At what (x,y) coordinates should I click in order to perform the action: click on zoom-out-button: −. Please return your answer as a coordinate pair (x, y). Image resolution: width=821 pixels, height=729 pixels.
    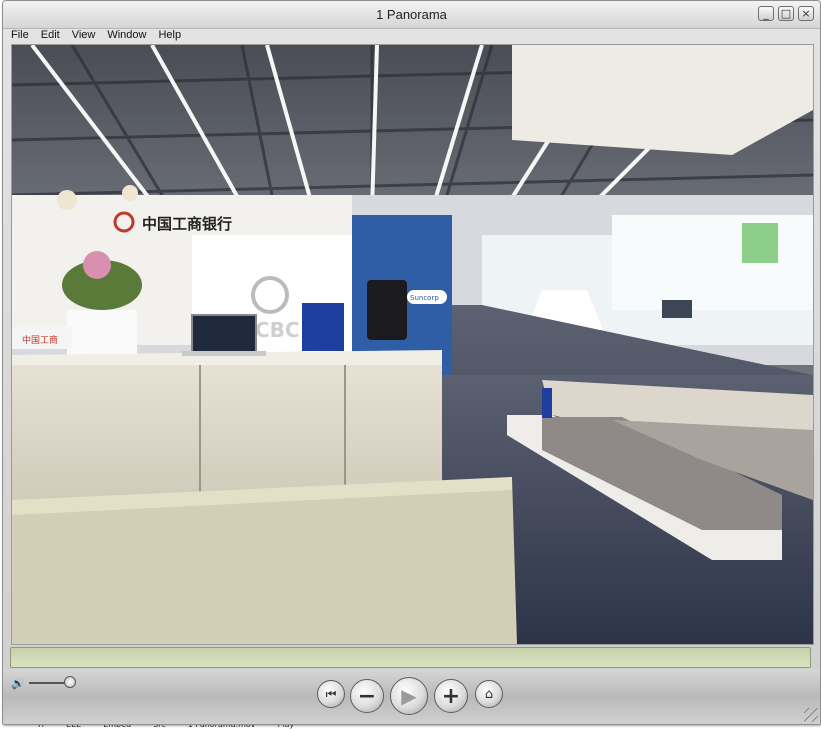
    Looking at the image, I should click on (367, 696).